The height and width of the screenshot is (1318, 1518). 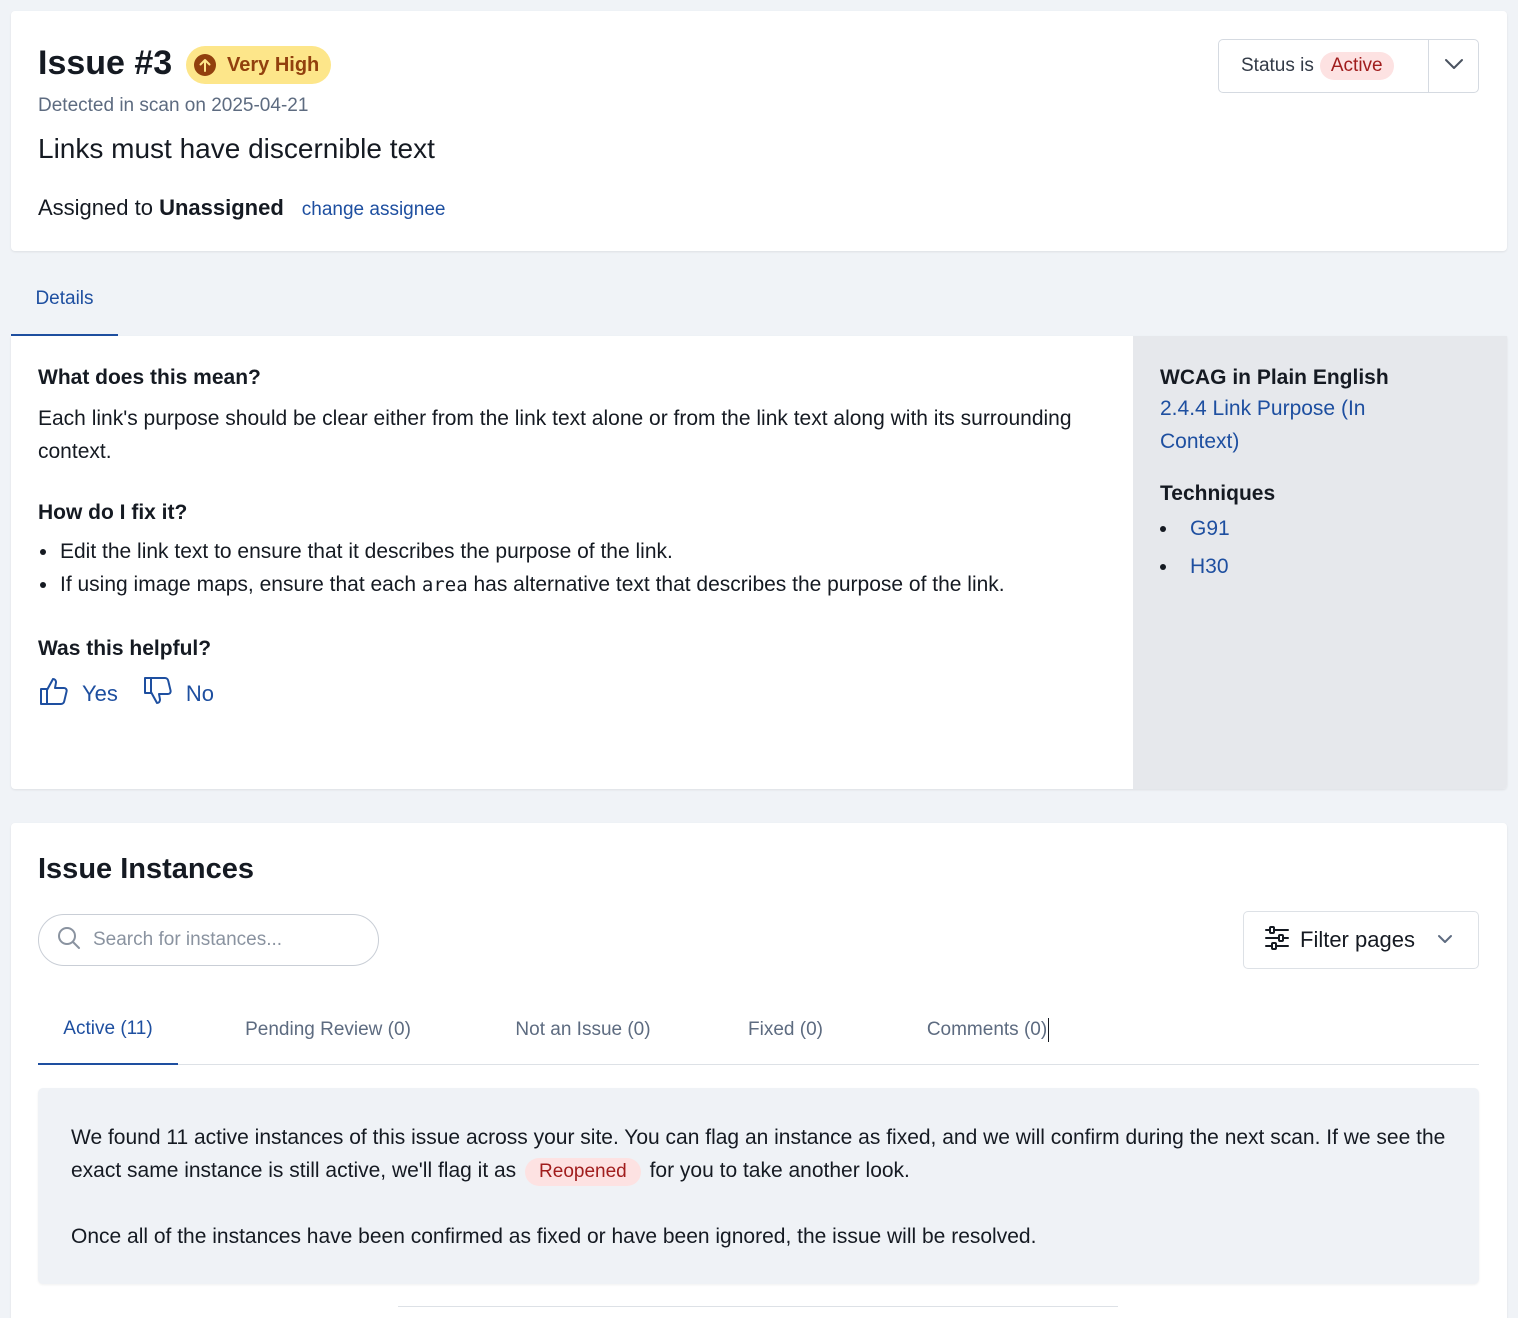 What do you see at coordinates (69, 940) in the screenshot?
I see `search-icon` at bounding box center [69, 940].